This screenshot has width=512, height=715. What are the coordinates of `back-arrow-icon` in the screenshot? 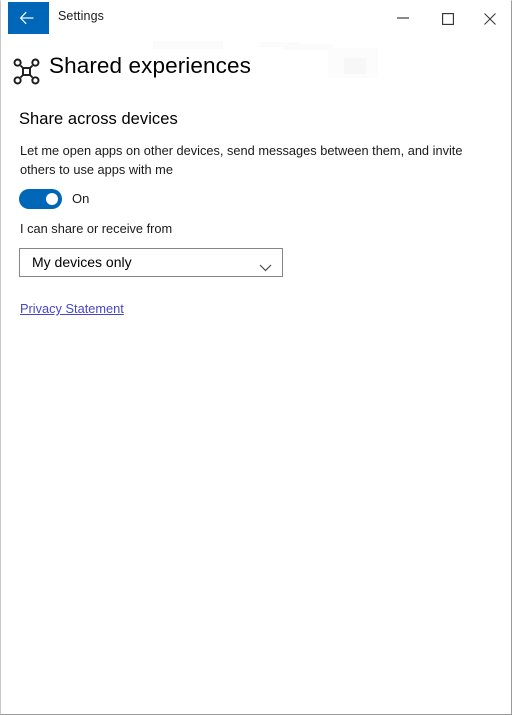 It's located at (26, 18).